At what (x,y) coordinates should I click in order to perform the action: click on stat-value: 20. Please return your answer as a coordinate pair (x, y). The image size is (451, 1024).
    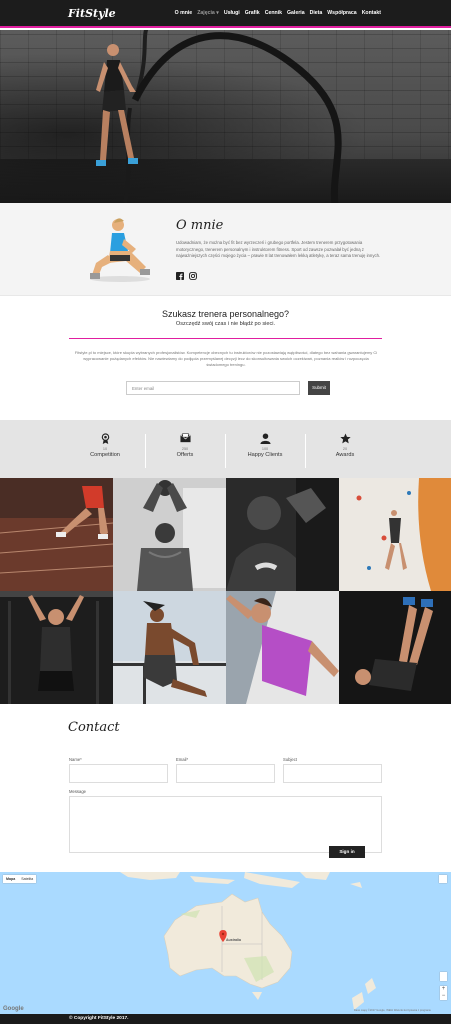
    Looking at the image, I should click on (345, 449).